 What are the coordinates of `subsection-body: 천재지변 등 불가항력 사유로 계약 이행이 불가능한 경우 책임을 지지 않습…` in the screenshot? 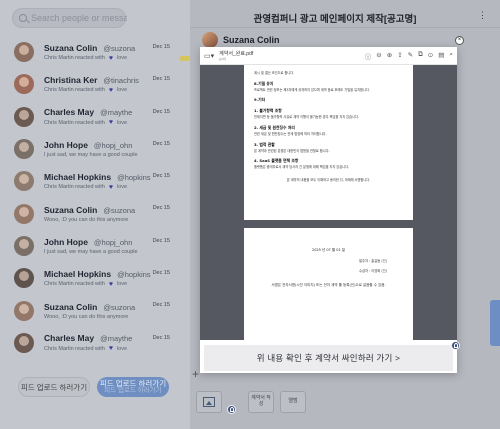 It's located at (306, 117).